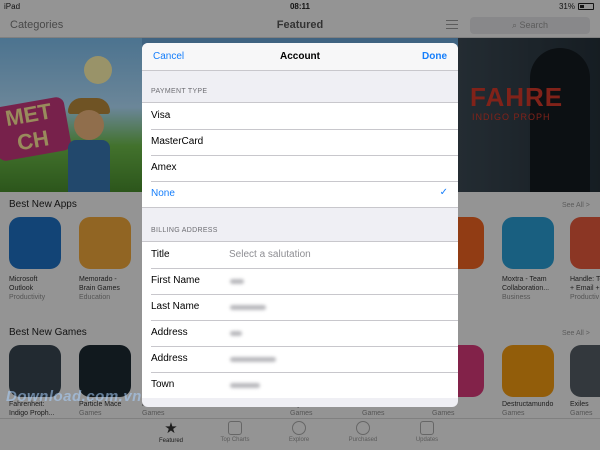 Image resolution: width=600 pixels, height=450 pixels. What do you see at coordinates (175, 280) in the screenshot?
I see `field-label: First Name` at bounding box center [175, 280].